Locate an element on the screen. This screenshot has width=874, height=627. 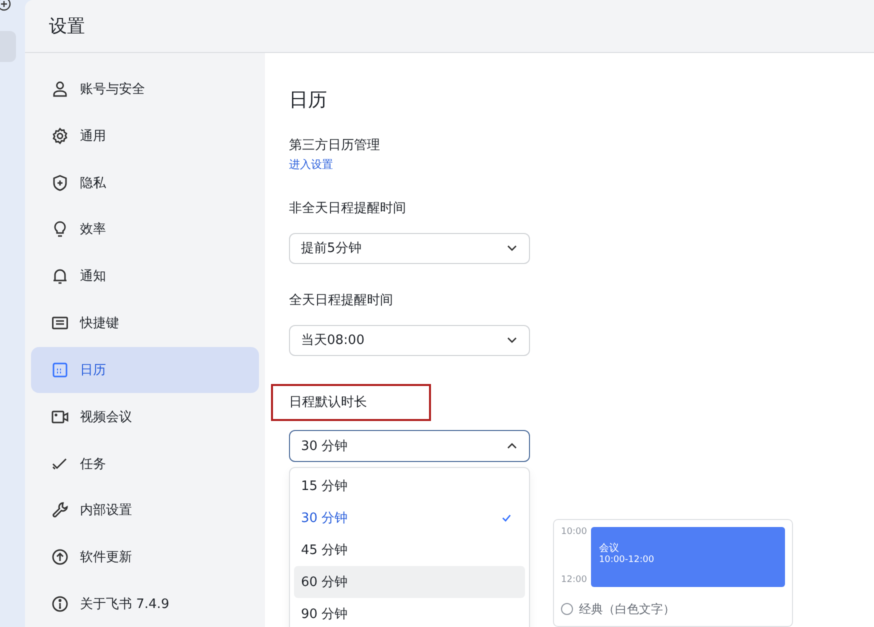
shield-icon is located at coordinates (60, 183).